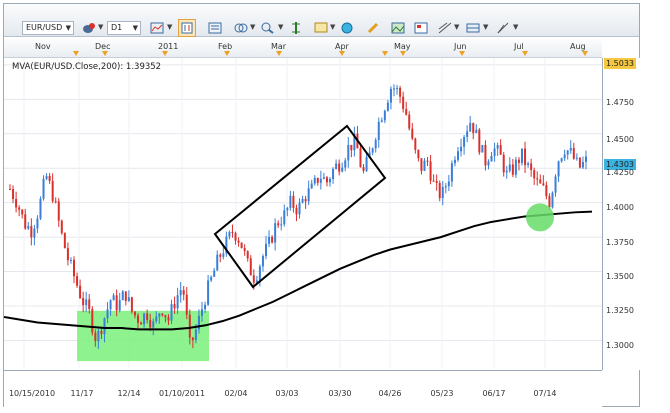  What do you see at coordinates (321, 28) in the screenshot?
I see `annotation-icon` at bounding box center [321, 28].